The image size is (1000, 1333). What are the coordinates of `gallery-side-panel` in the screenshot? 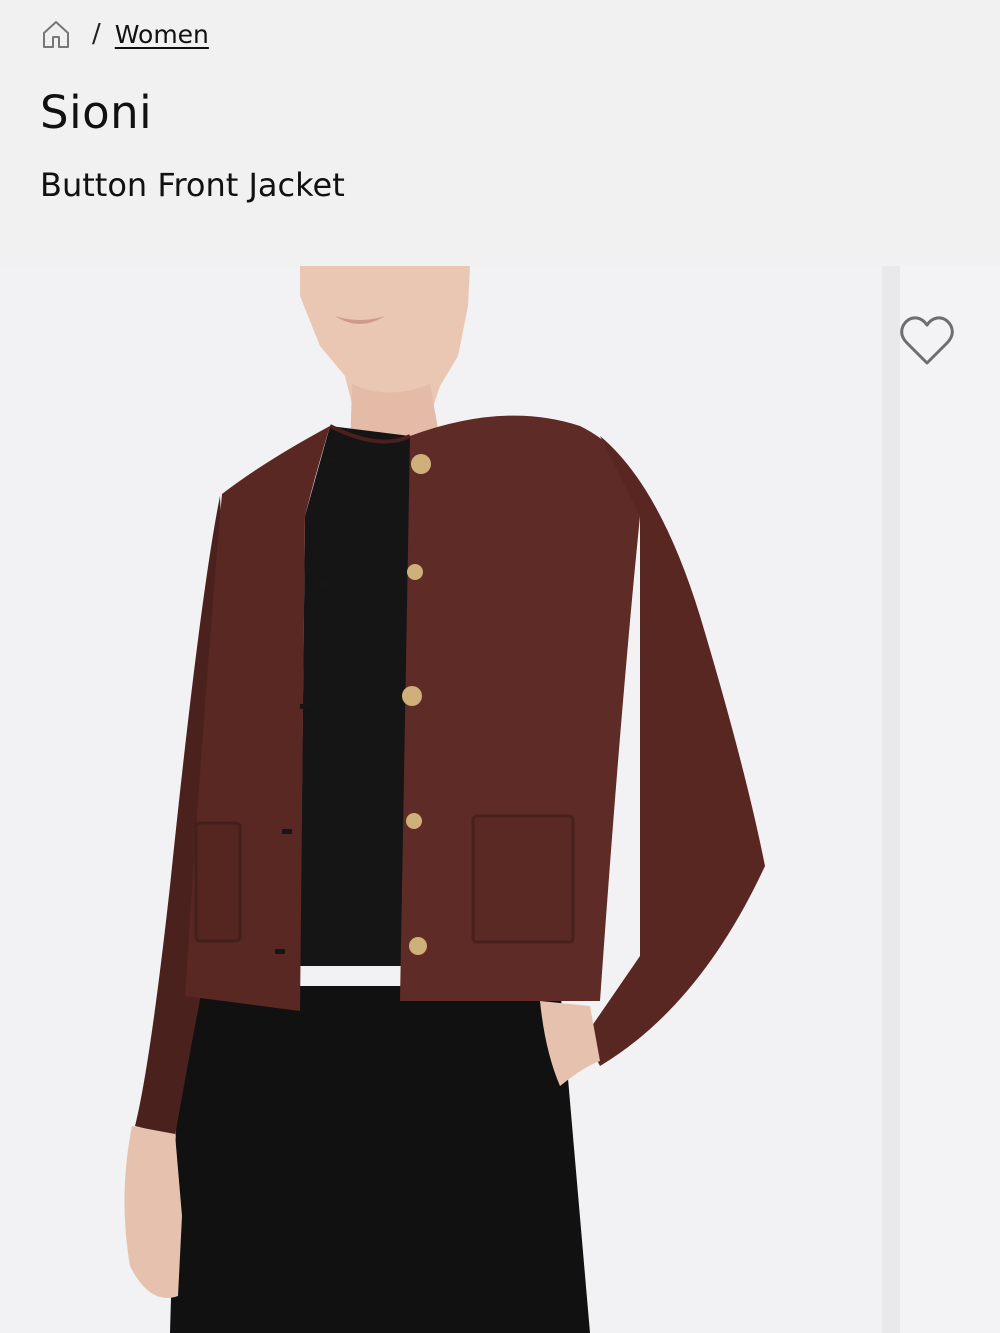 It's located at (950, 799).